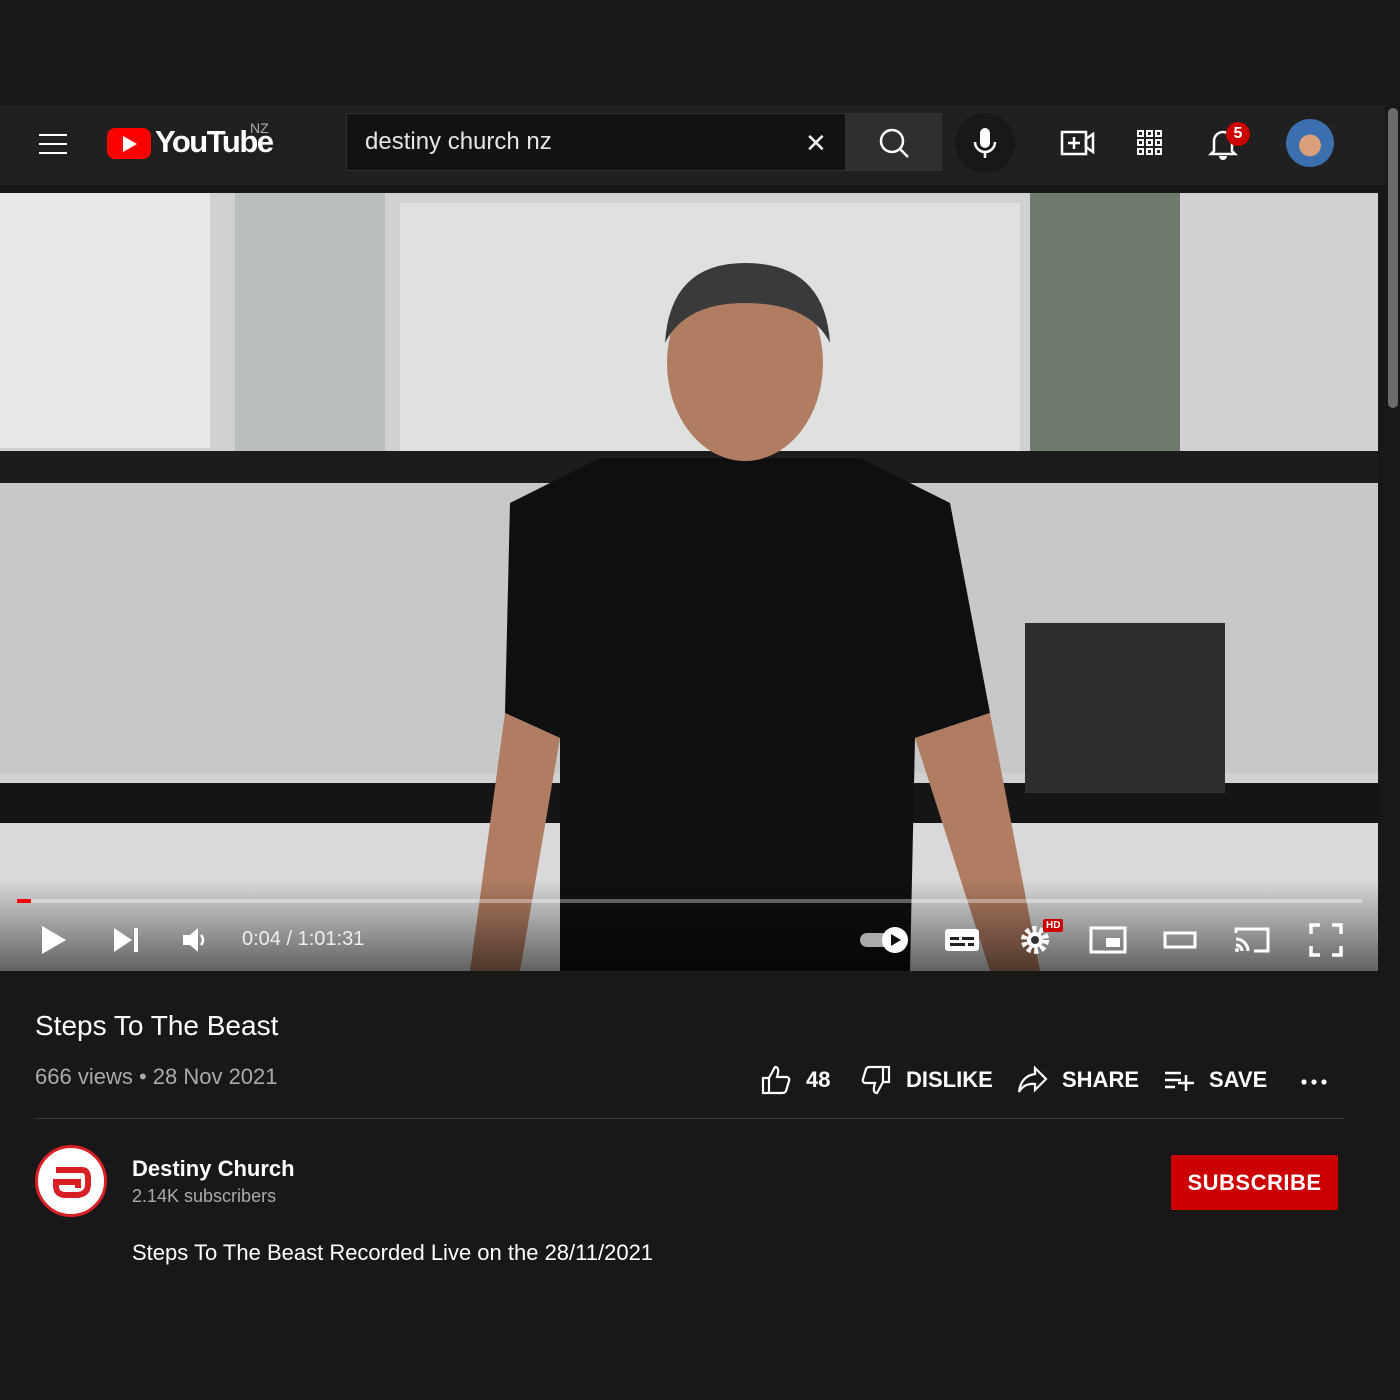 This screenshot has width=1400, height=1400. Describe the element at coordinates (776, 1080) in the screenshot. I see `thumb-up-icon` at that location.